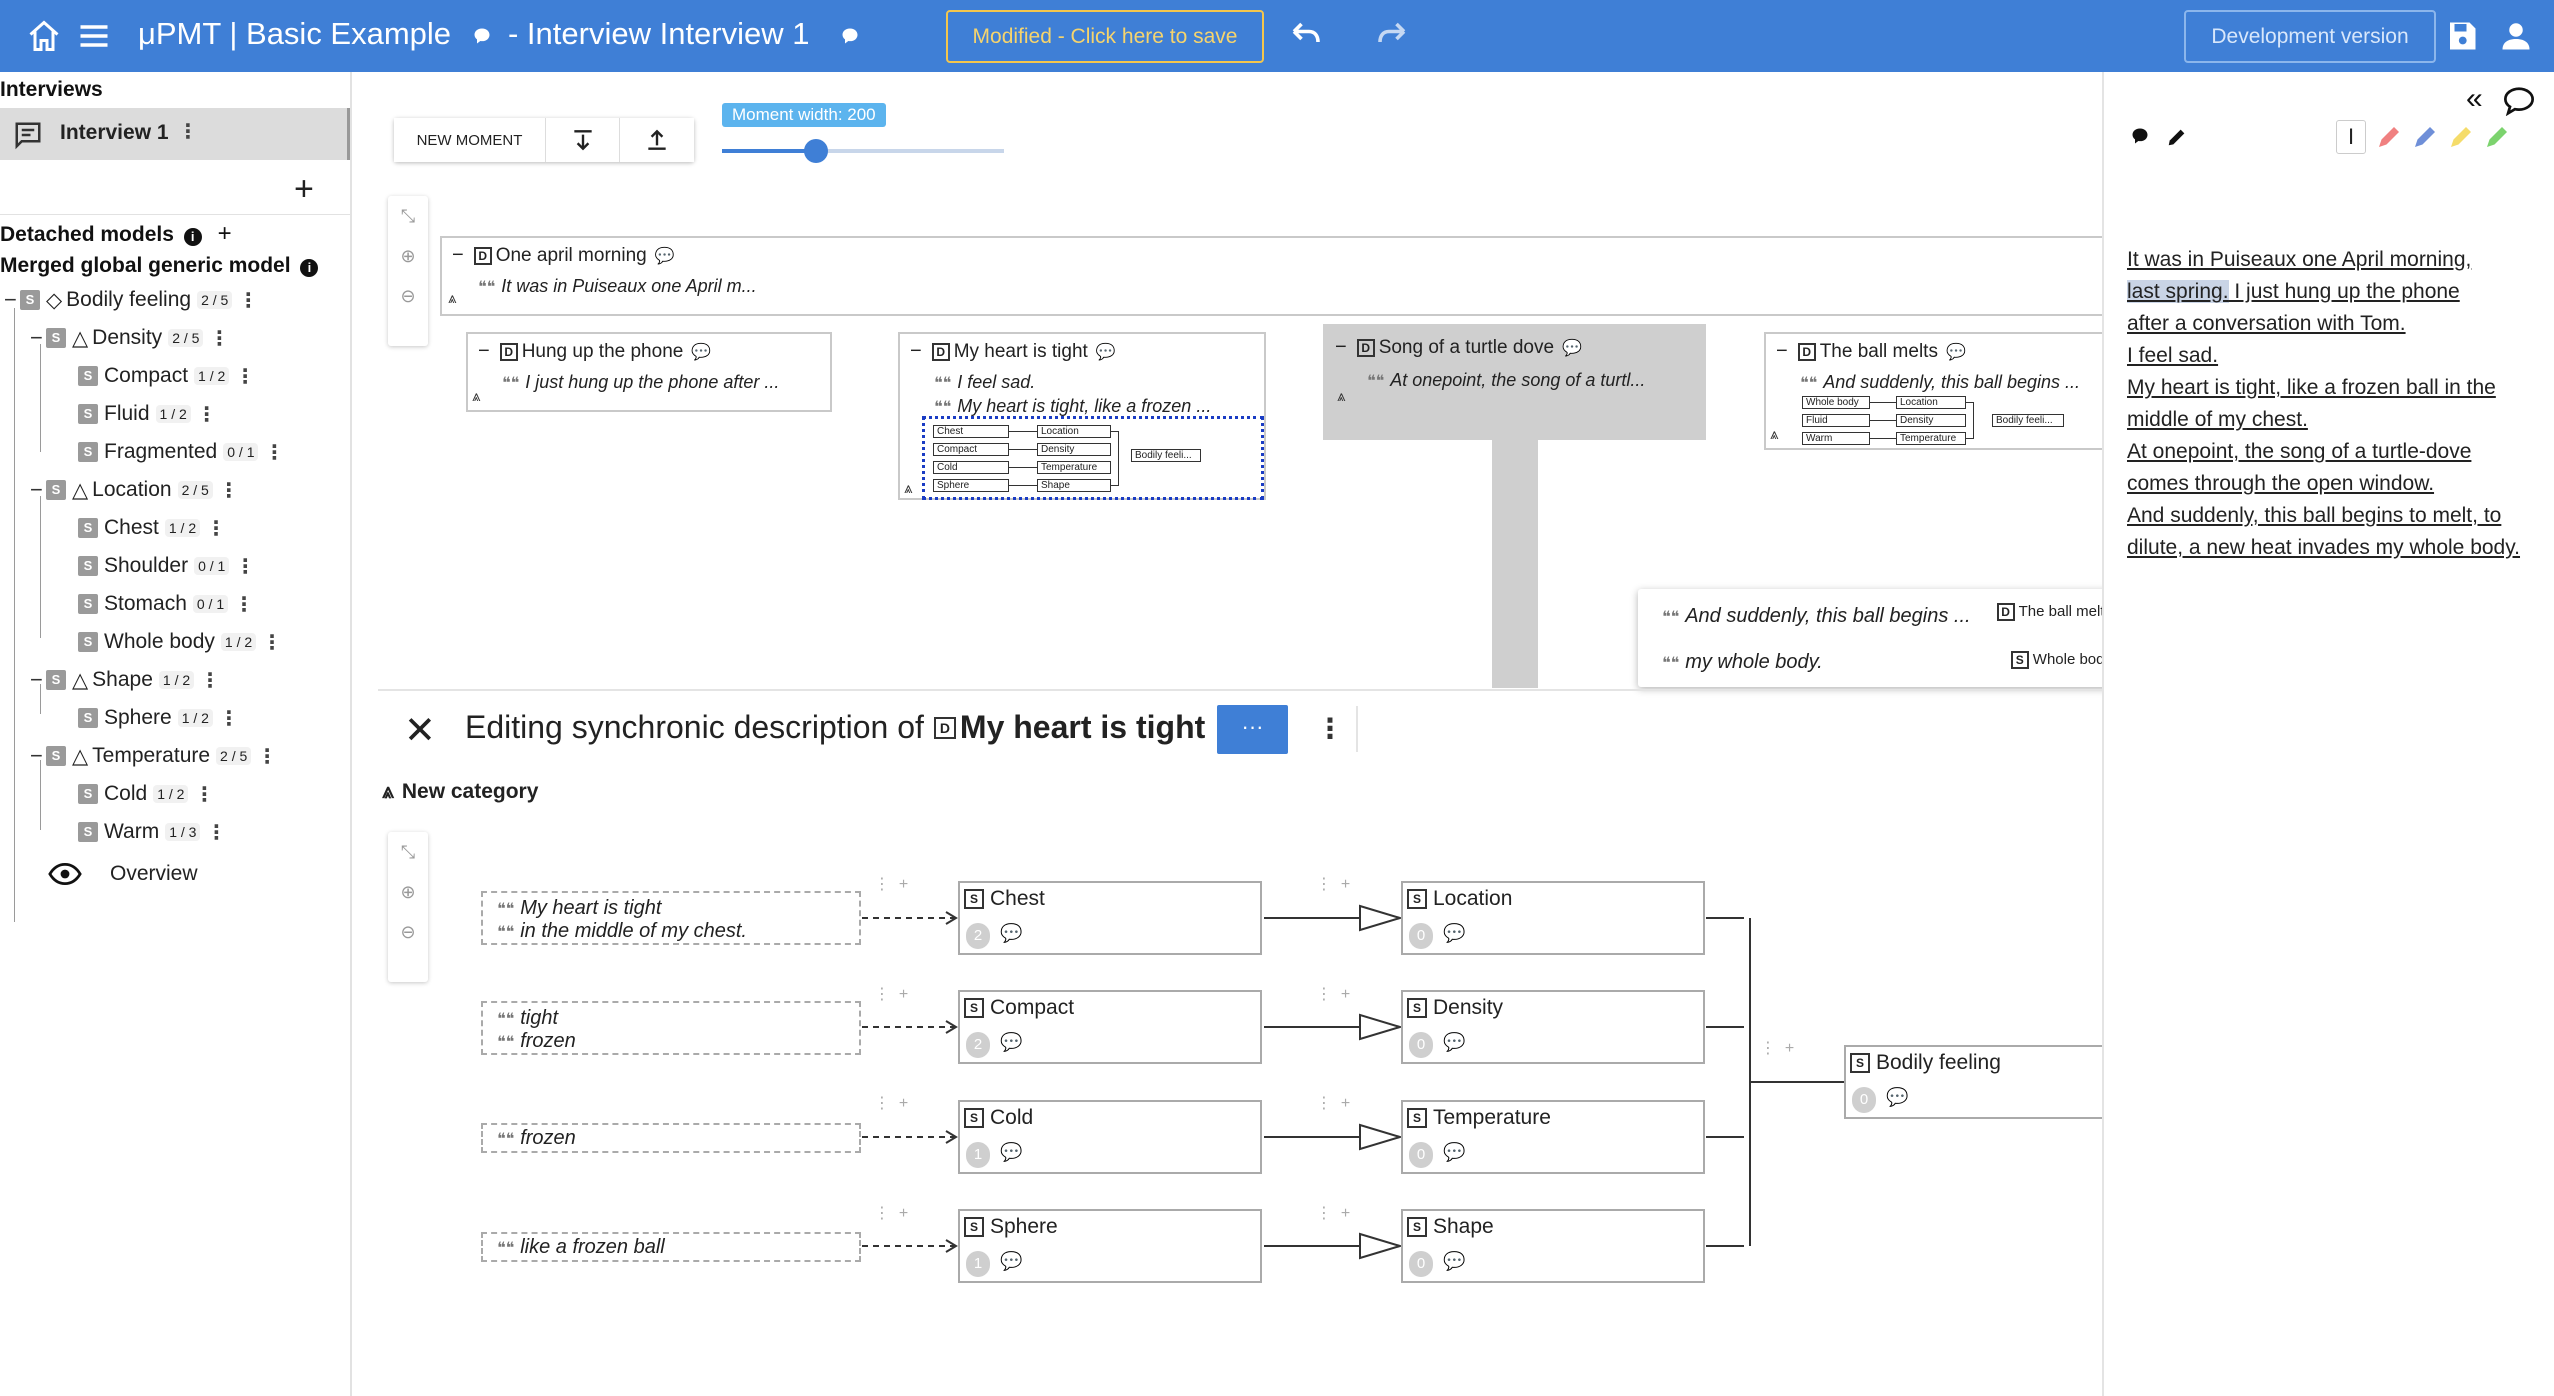 This screenshot has height=1396, width=2554. What do you see at coordinates (181, 452) in the screenshot?
I see `tree-item-fragmented: S Fragmented 0 / 1 ⋮` at bounding box center [181, 452].